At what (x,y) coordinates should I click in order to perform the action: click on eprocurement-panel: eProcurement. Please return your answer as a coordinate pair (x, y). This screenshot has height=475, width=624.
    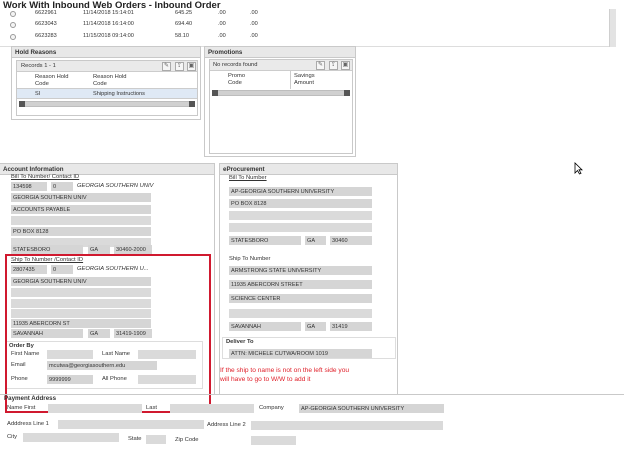
    Looking at the image, I should click on (308, 279).